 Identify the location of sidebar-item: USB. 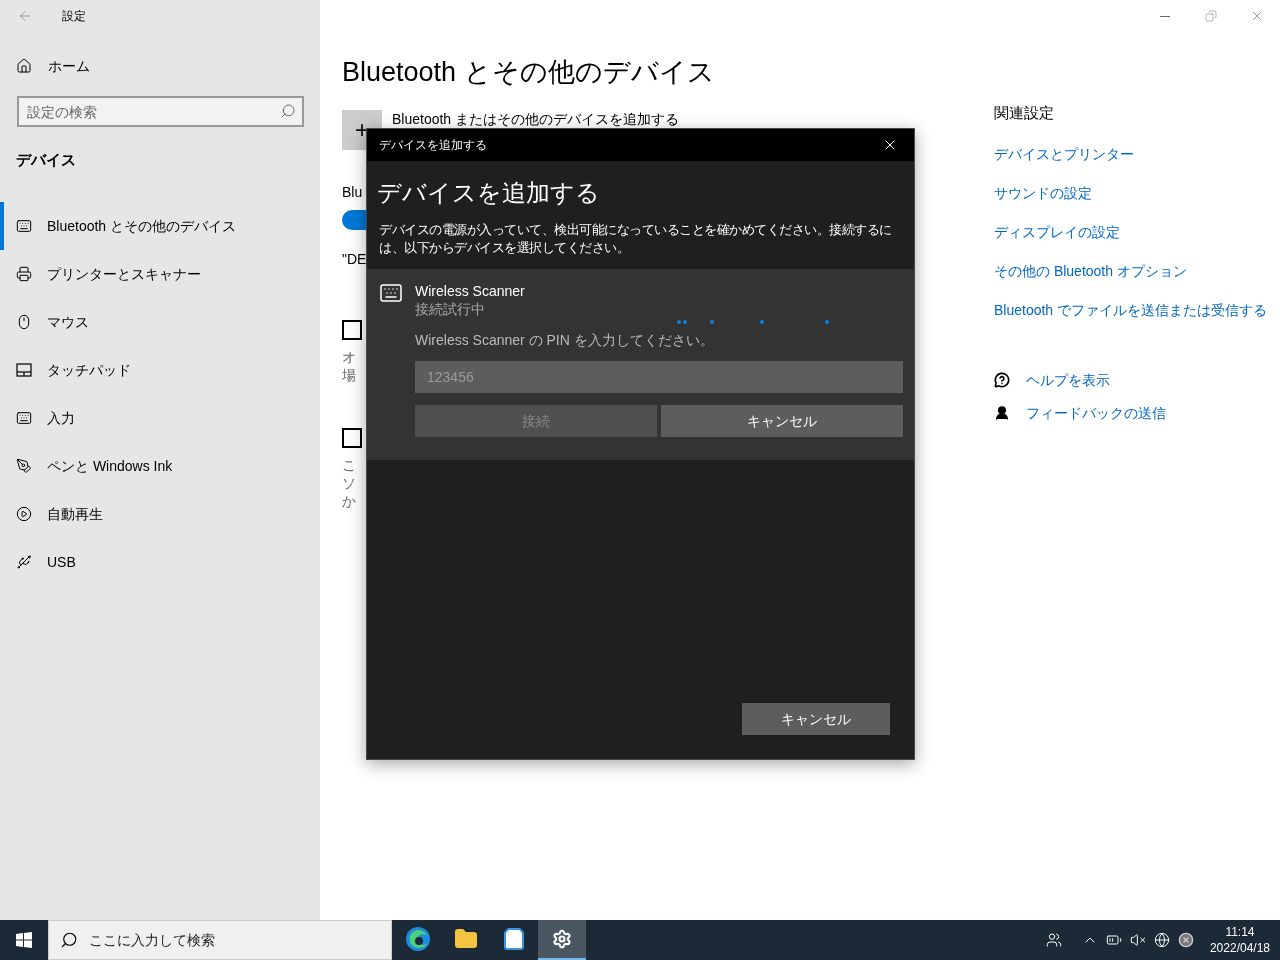
(160, 561).